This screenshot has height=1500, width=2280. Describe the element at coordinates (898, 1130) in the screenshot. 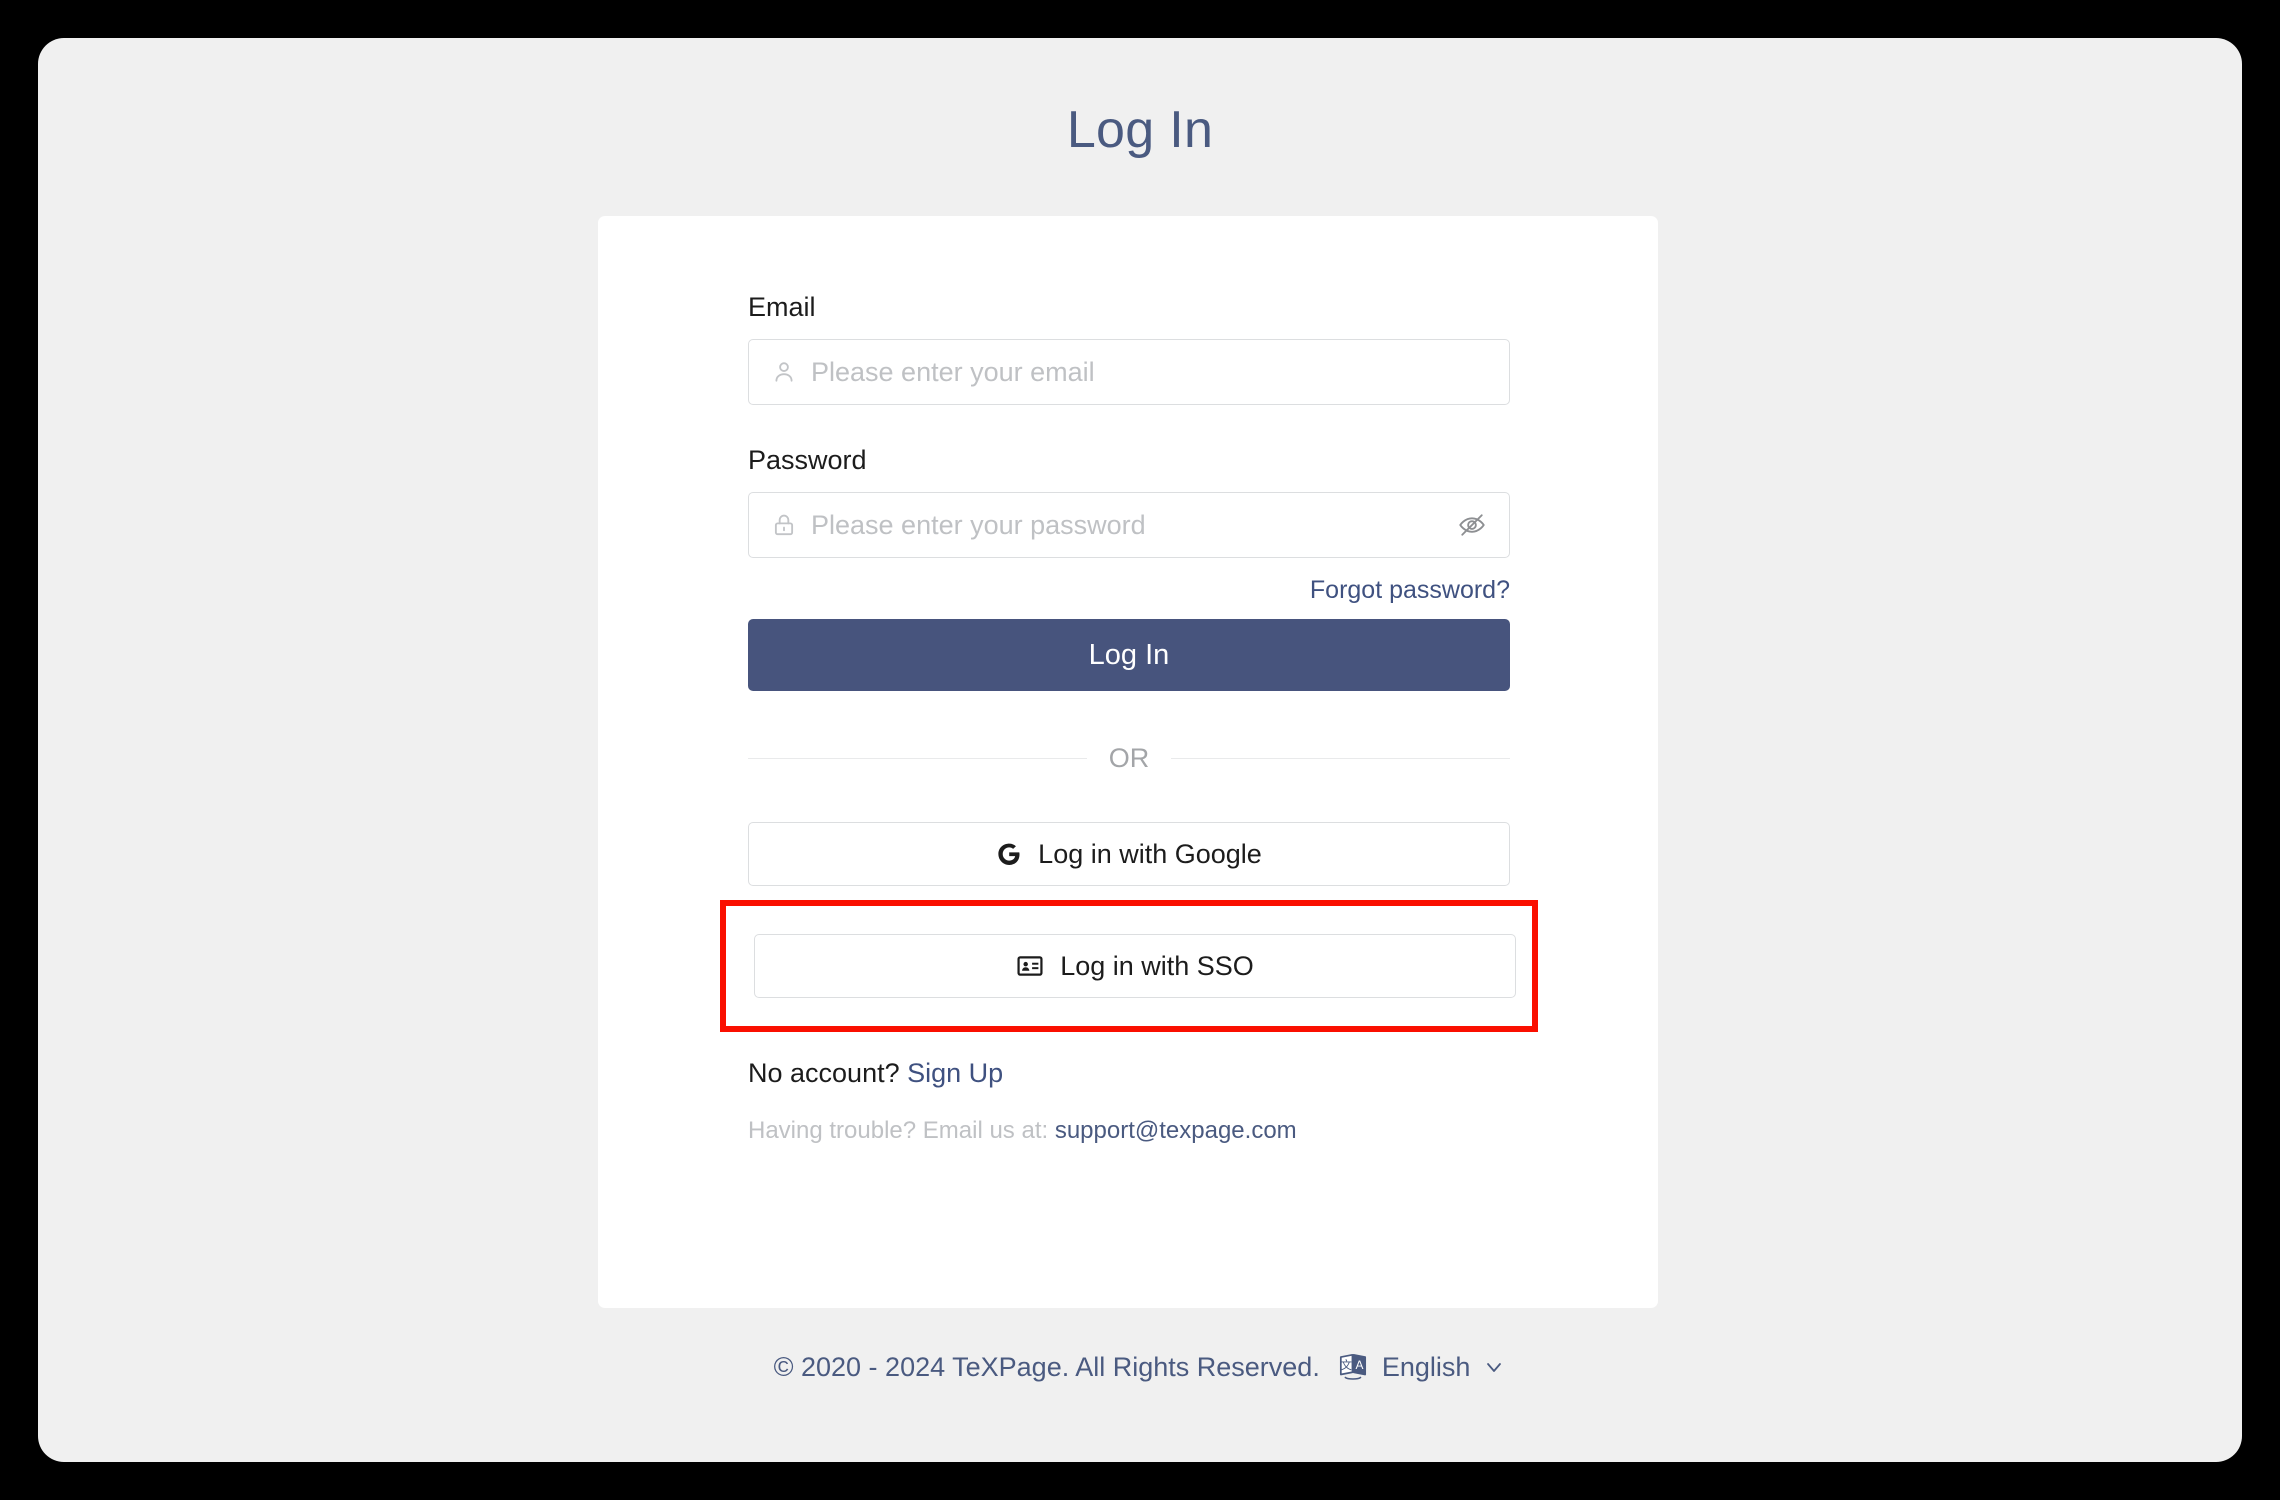

I see `support-prompt: Having trouble? Email us at:` at that location.